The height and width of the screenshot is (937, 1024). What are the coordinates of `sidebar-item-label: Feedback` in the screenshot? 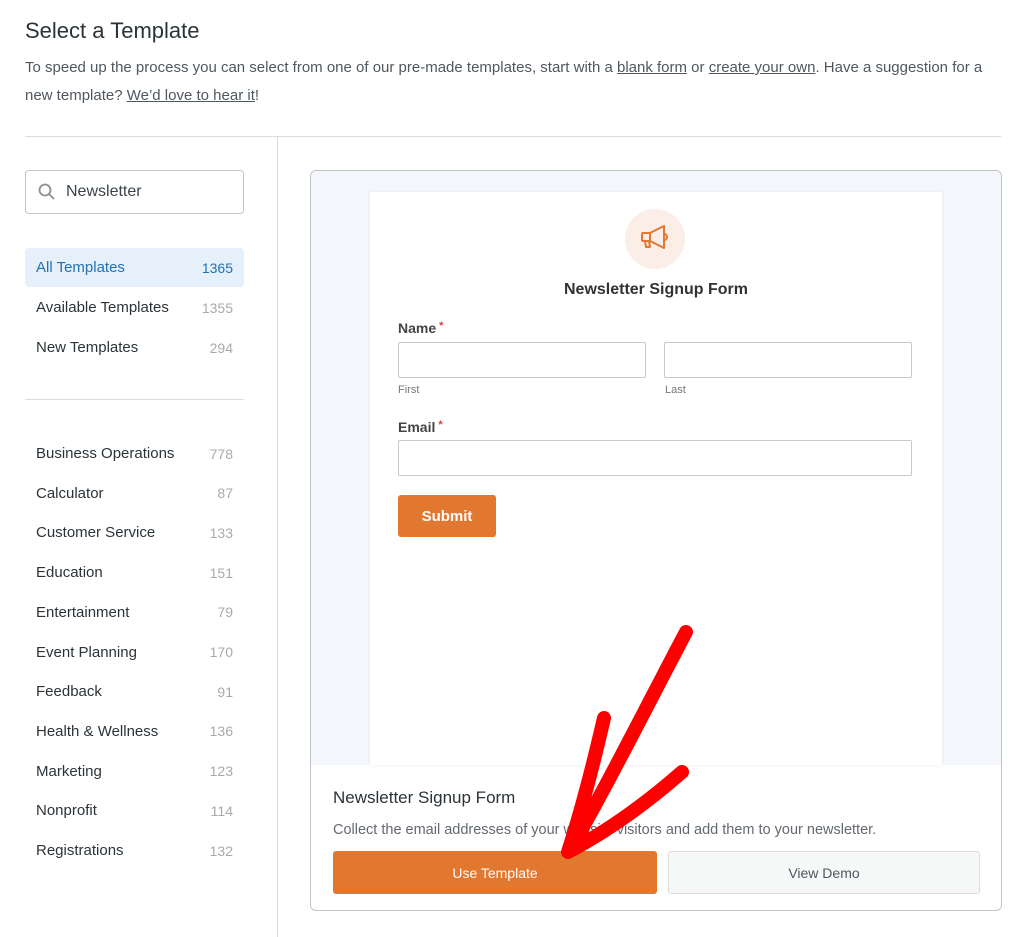 It's located at (69, 692).